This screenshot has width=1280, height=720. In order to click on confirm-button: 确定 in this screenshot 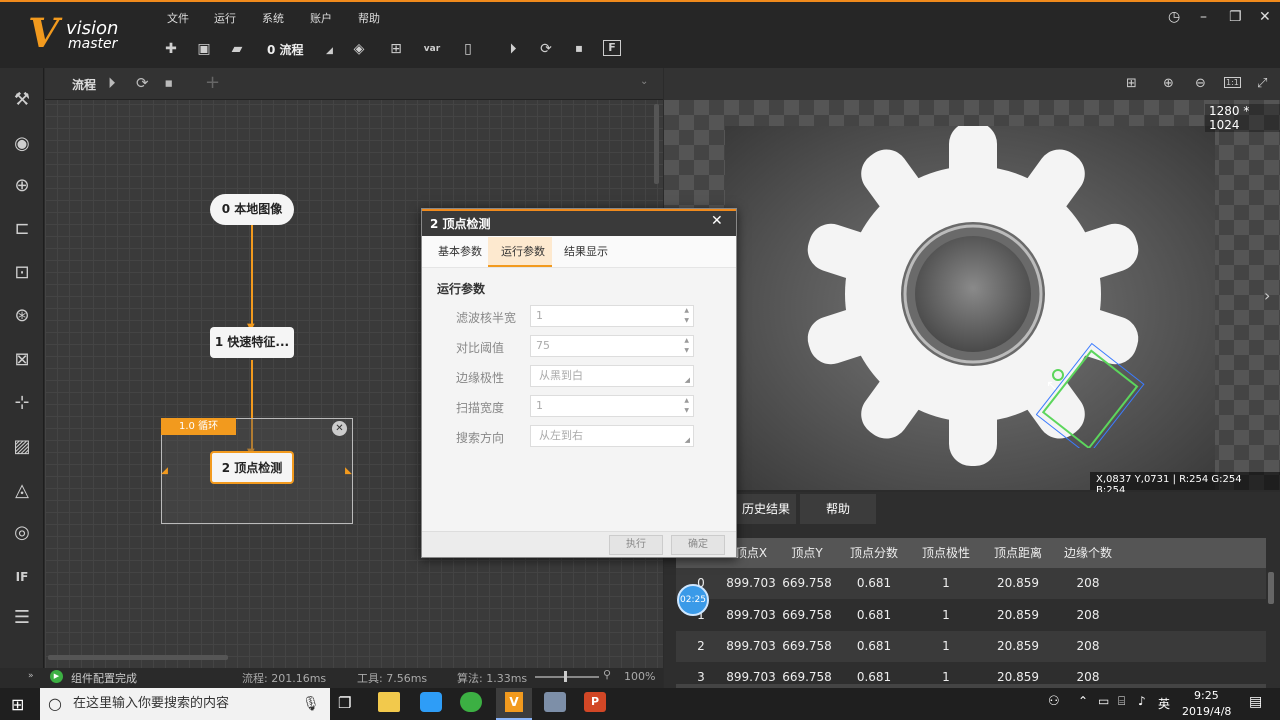, I will do `click(698, 545)`.